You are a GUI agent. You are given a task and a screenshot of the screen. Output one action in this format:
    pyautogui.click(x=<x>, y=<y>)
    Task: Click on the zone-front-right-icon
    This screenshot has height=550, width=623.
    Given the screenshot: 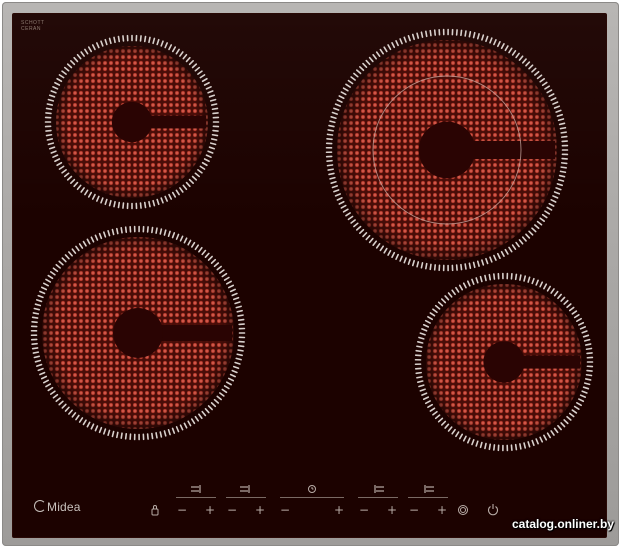 What is the action you would take?
    pyautogui.click(x=429, y=489)
    